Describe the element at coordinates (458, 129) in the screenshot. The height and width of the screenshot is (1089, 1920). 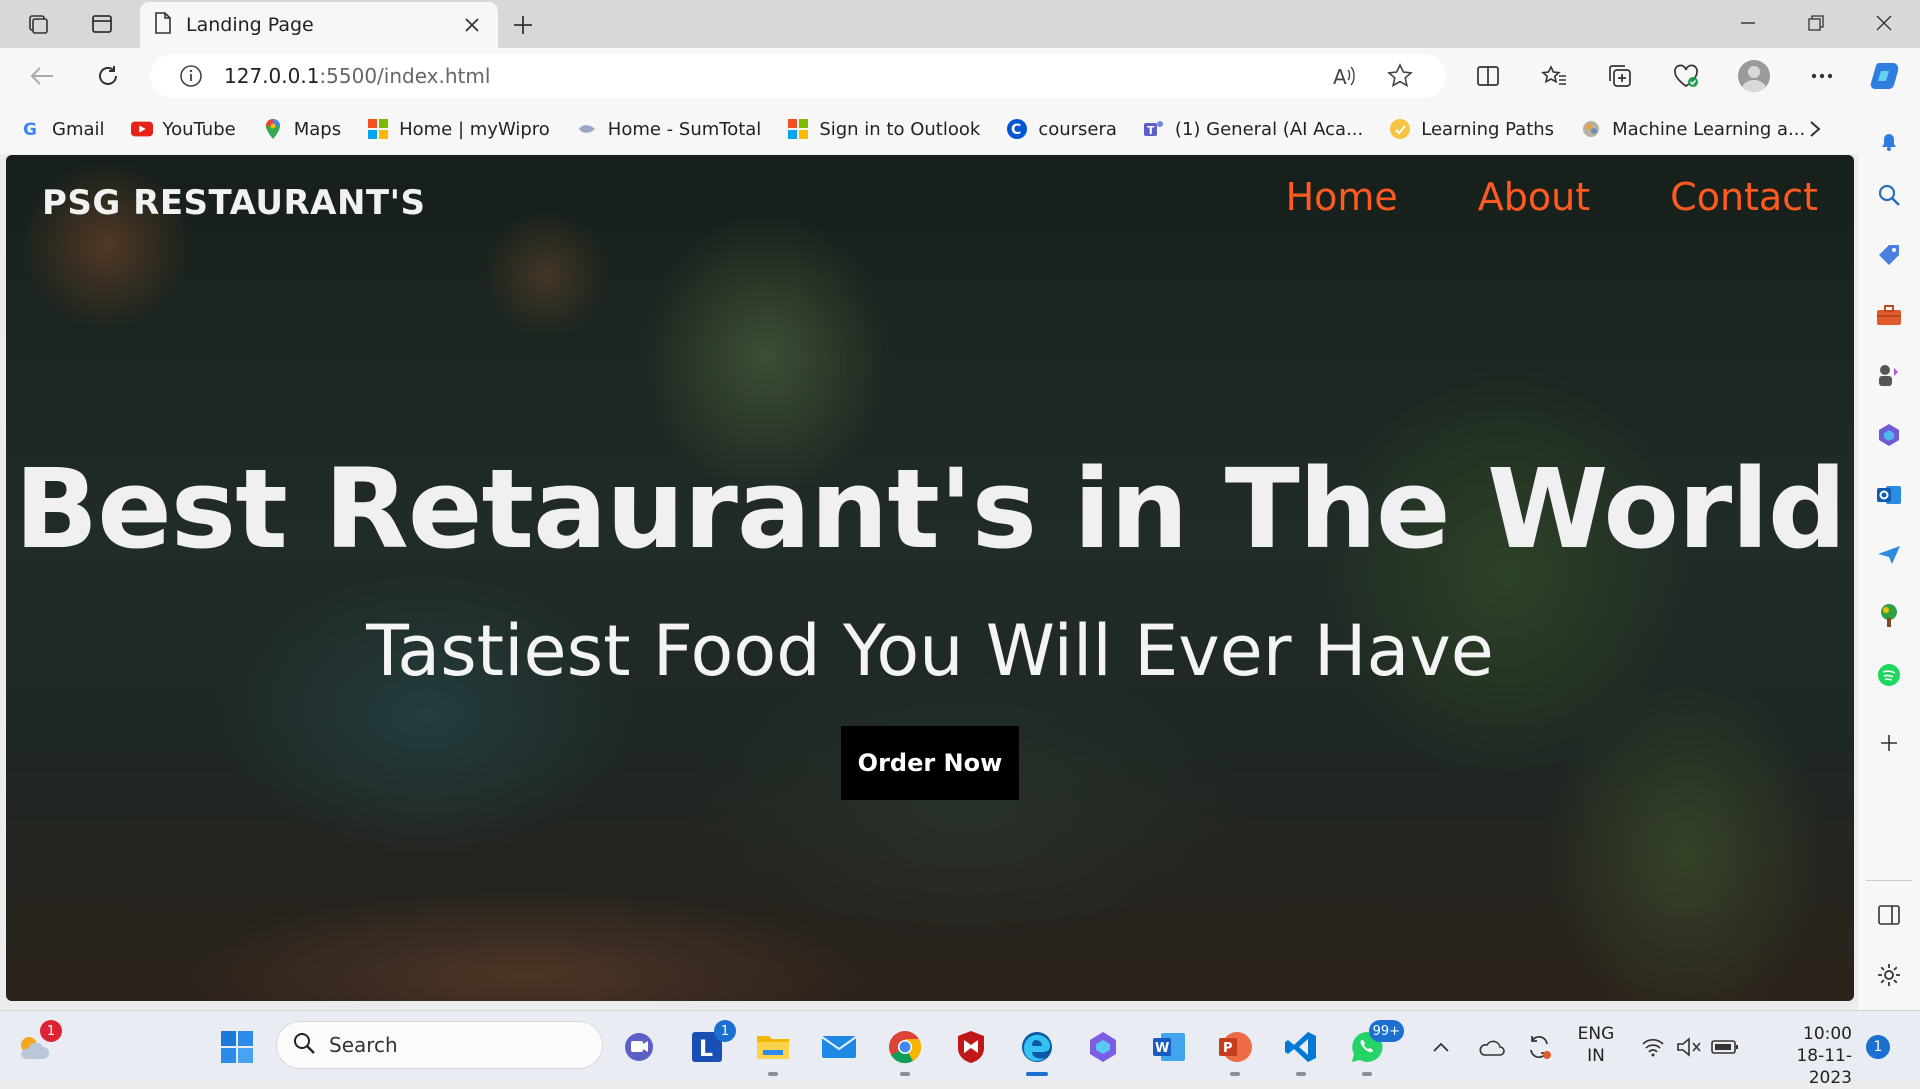
I see `bookmark-mywipro: Home | myWipro` at that location.